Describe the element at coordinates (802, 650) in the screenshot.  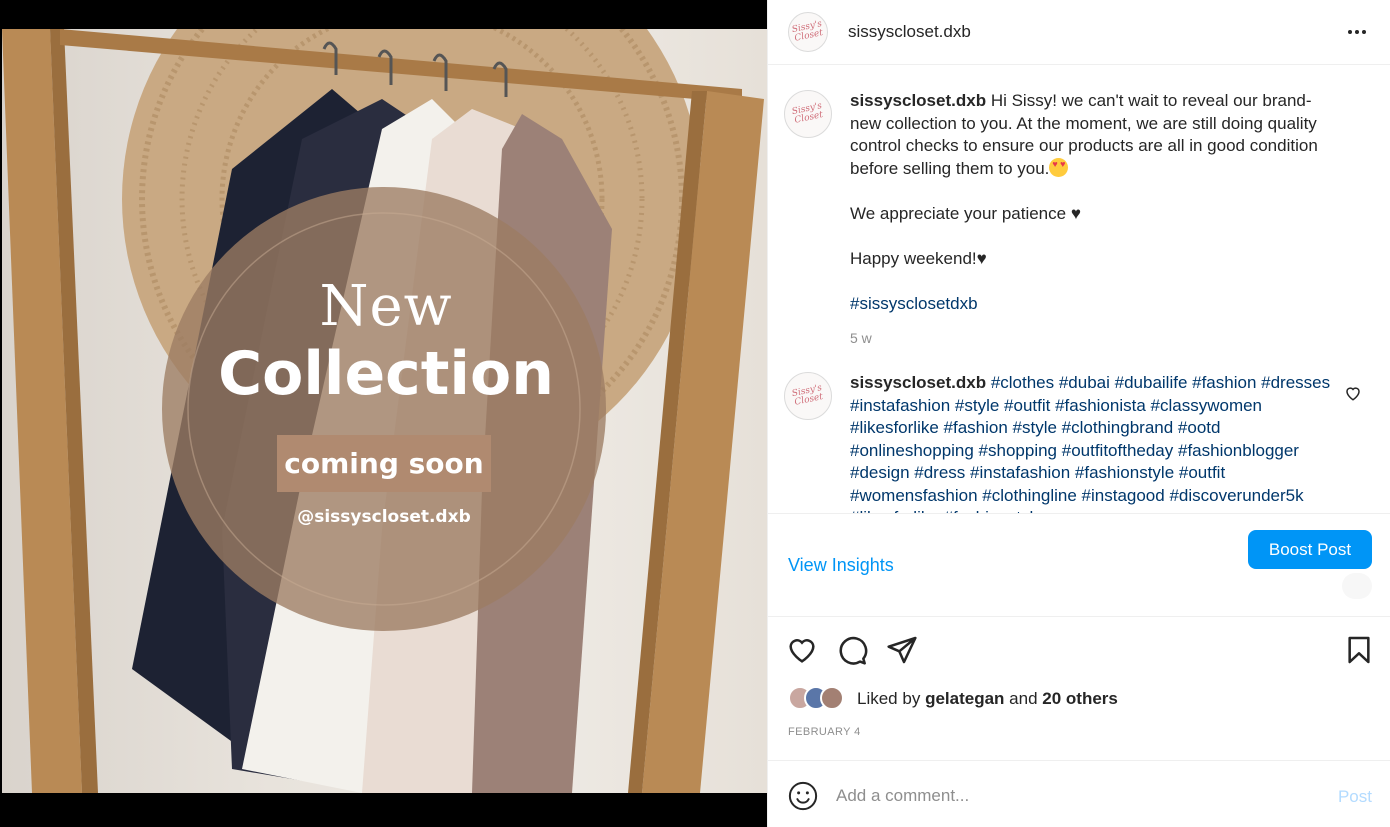
I see `like-heart-icon` at that location.